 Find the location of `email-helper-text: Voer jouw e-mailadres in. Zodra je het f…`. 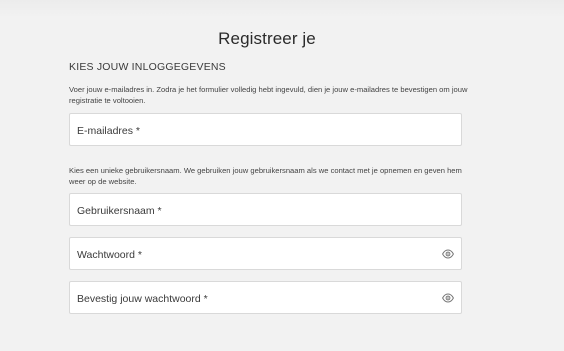

email-helper-text: Voer jouw e-mailadres in. Zodra je het f… is located at coordinates (268, 95).